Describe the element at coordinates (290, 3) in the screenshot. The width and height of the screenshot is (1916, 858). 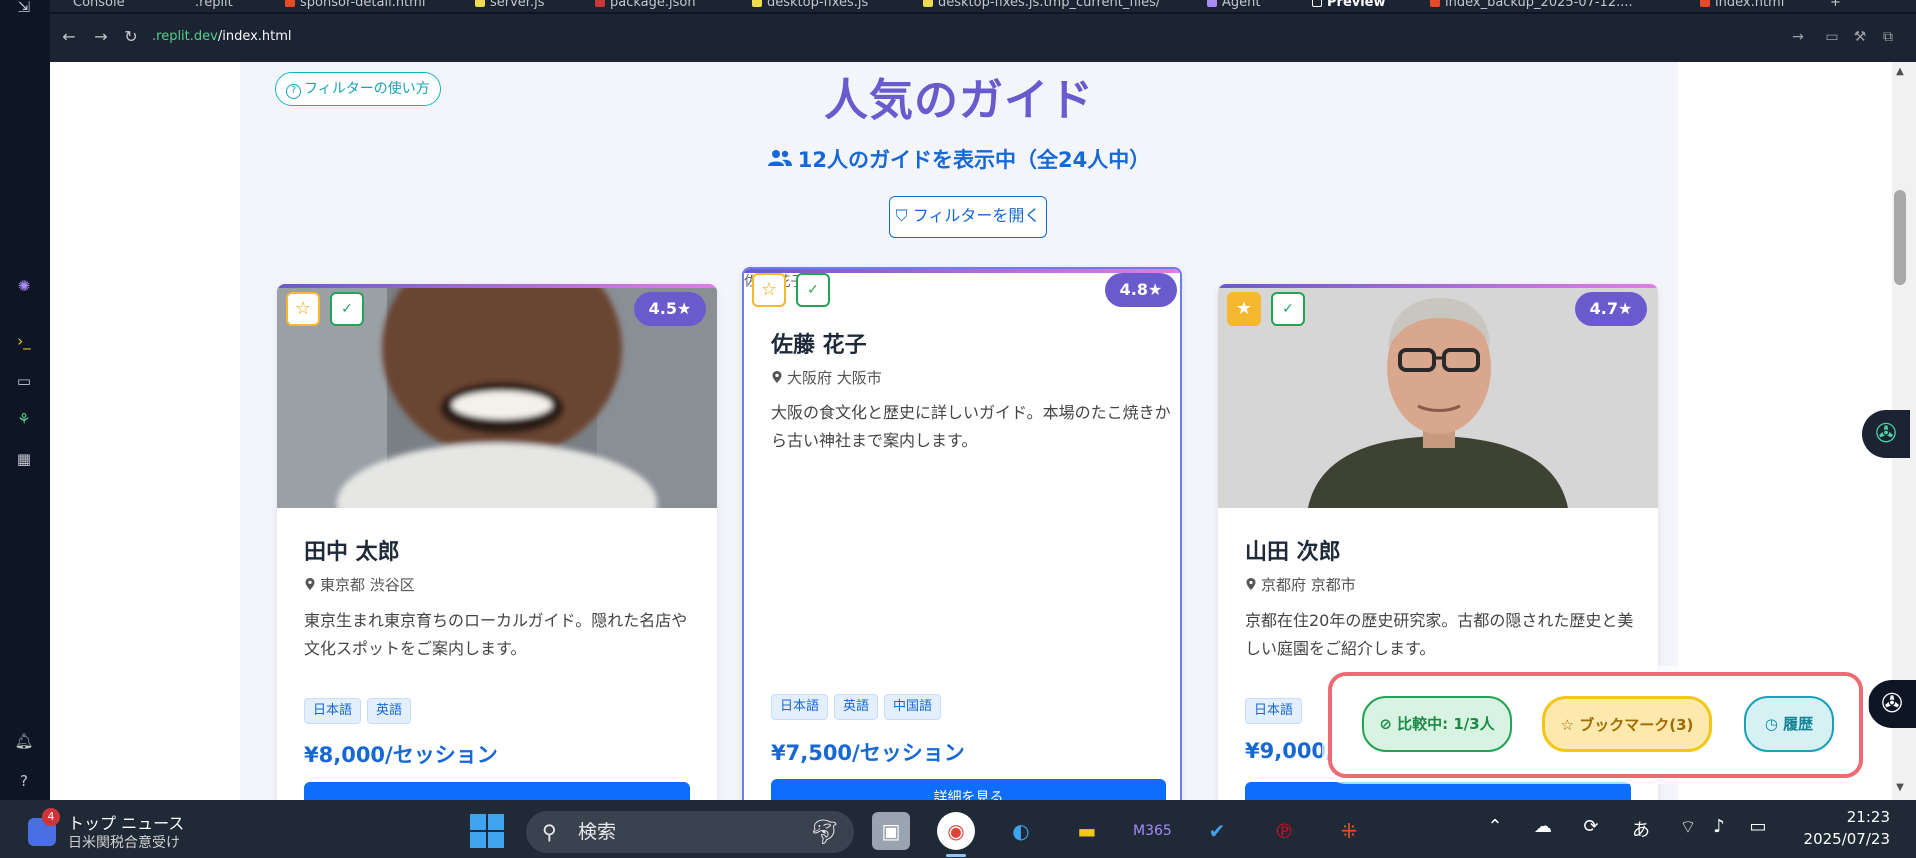
I see `html-file-icon` at that location.